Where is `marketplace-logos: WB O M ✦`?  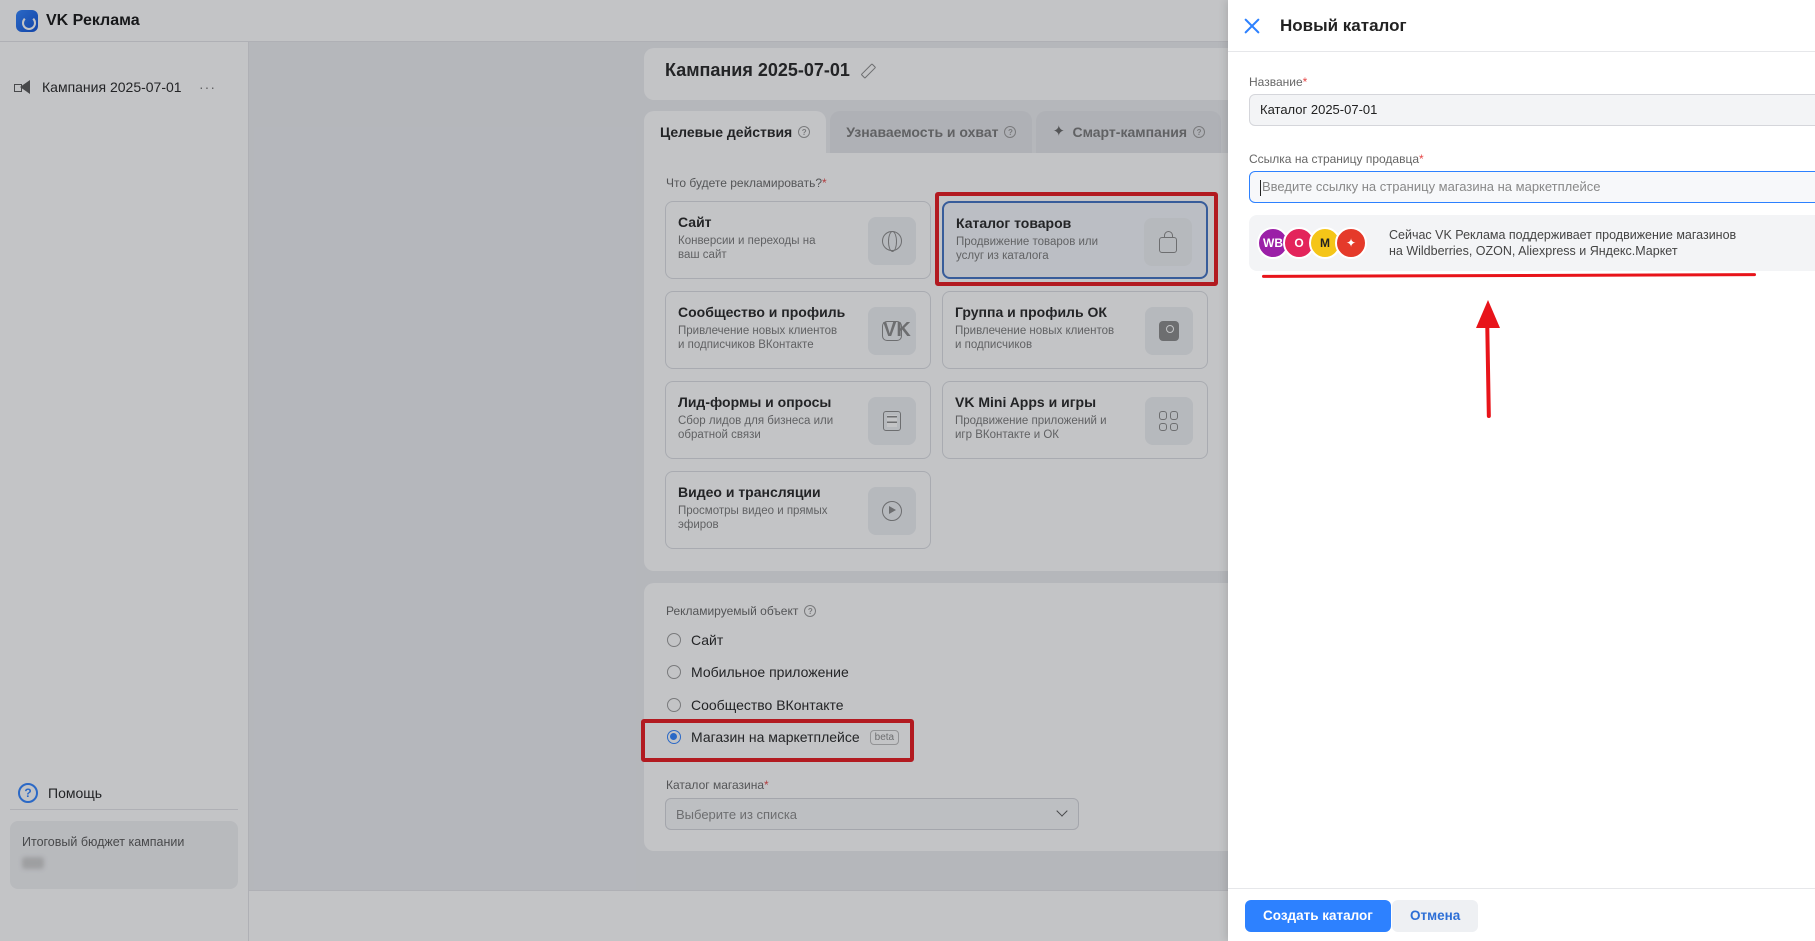 marketplace-logos: WB O M ✦ is located at coordinates (1312, 243).